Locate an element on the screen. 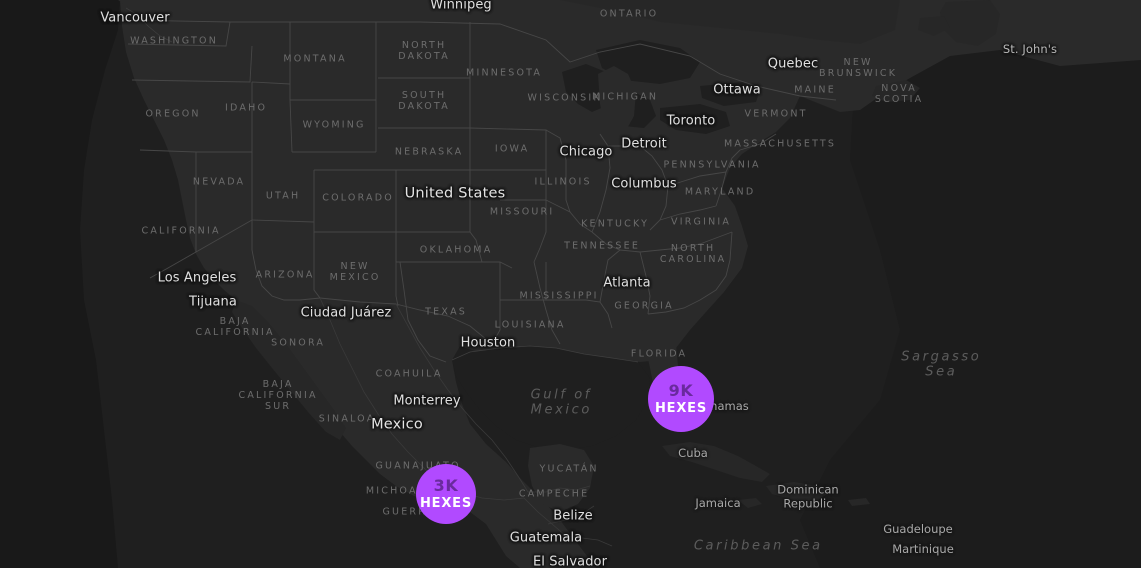  hex-cluster-marker: 3K HEXES is located at coordinates (446, 494).